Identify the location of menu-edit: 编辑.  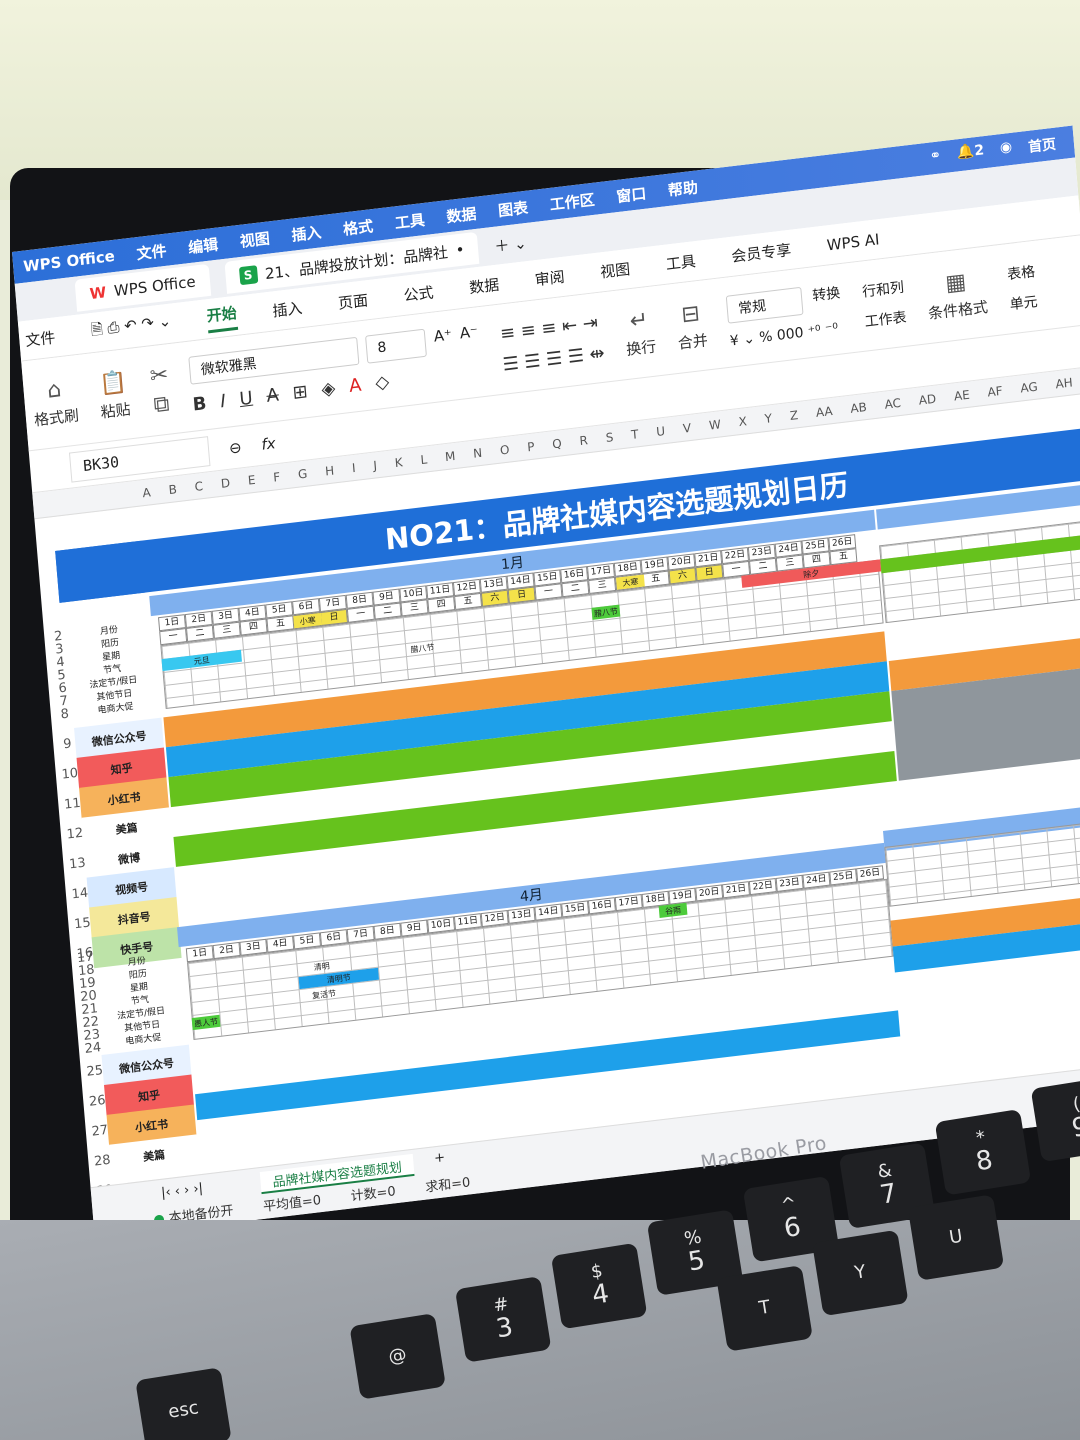
(203, 245).